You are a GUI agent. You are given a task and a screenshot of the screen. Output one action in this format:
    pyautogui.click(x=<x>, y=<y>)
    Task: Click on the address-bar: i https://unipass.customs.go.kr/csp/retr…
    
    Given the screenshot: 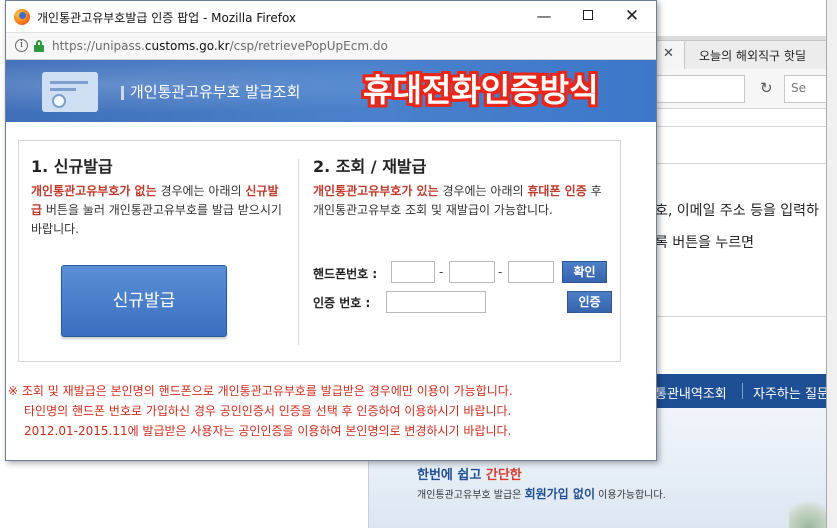 What is the action you would take?
    pyautogui.click(x=331, y=46)
    